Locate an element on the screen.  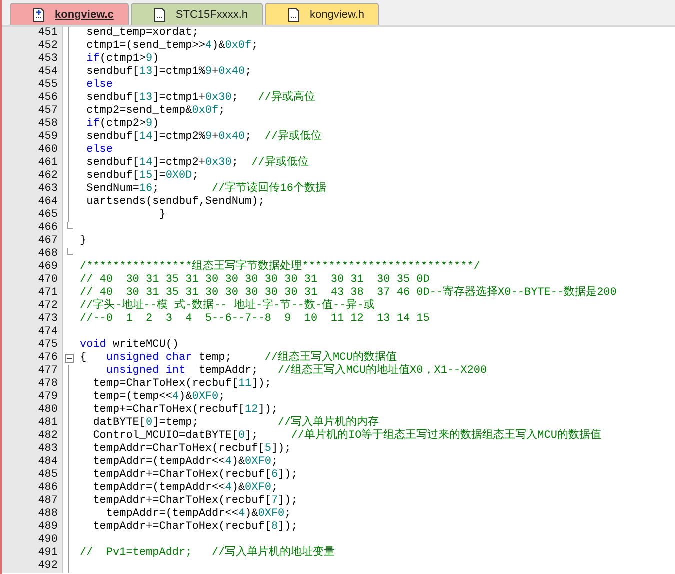
code-line: datBYTE[0]=temp; //写入单片机的内存 is located at coordinates (236, 423).